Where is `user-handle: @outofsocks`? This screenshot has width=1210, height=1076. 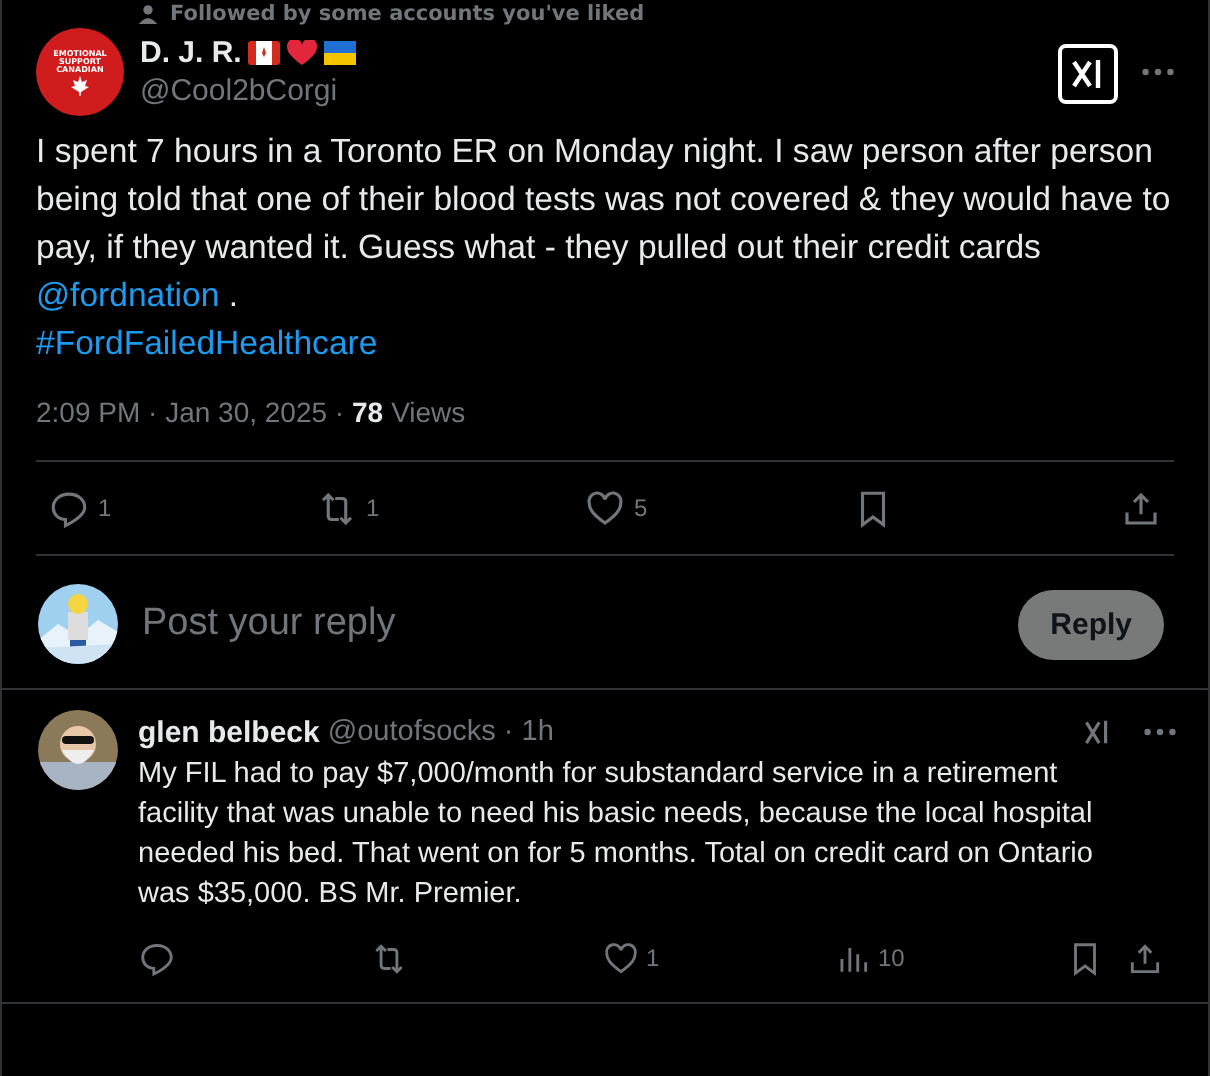 user-handle: @outofsocks is located at coordinates (411, 732).